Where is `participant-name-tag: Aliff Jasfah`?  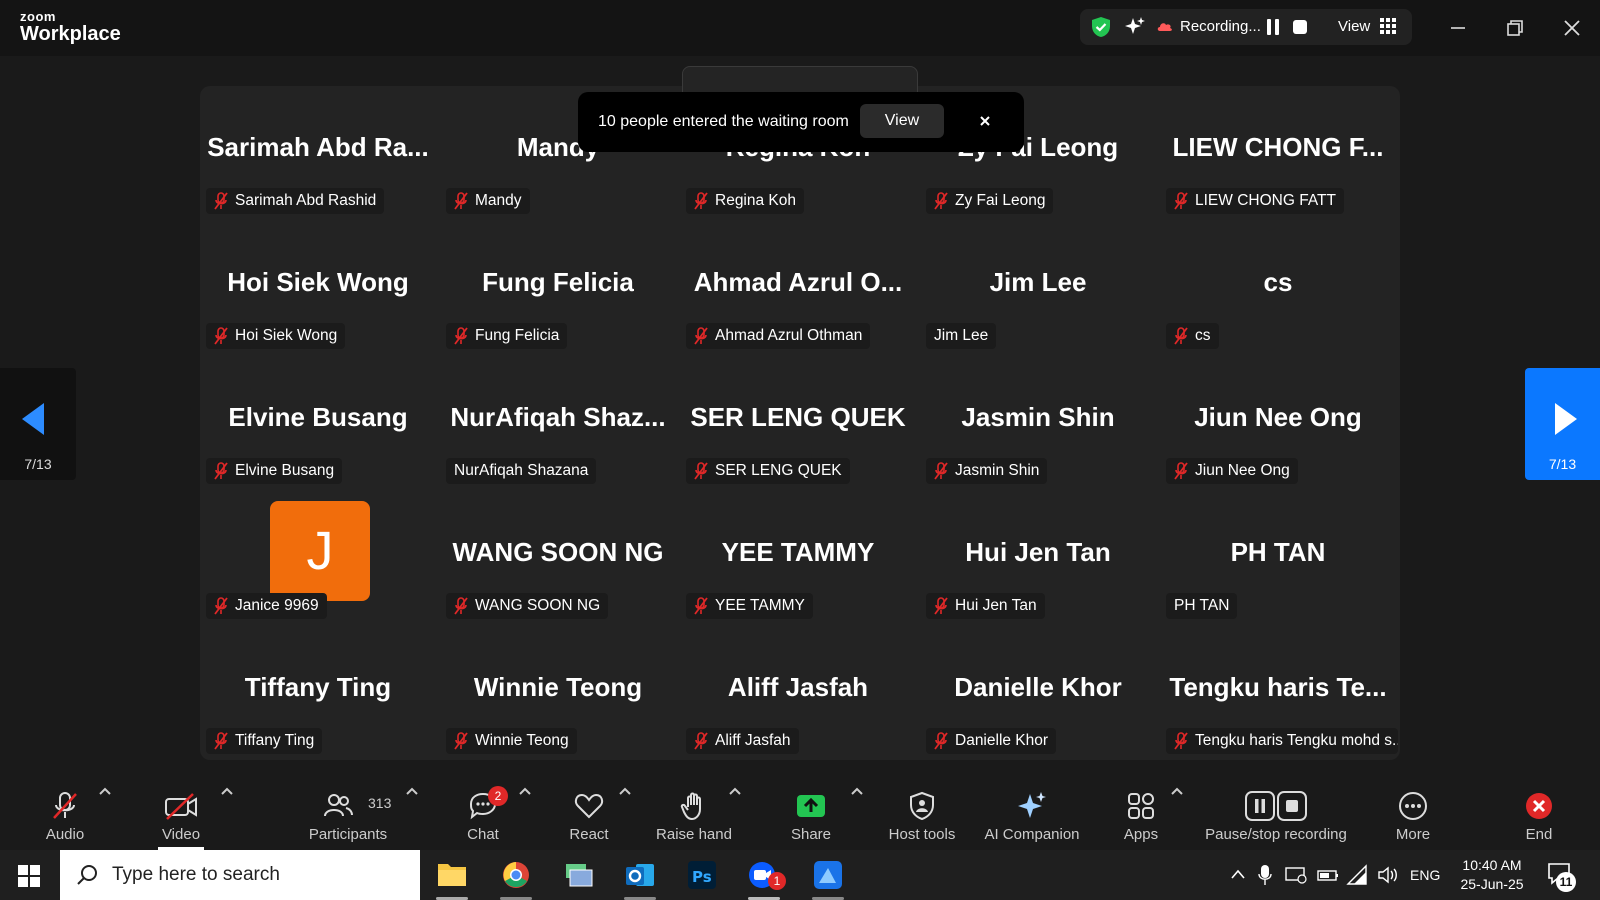 participant-name-tag: Aliff Jasfah is located at coordinates (742, 741).